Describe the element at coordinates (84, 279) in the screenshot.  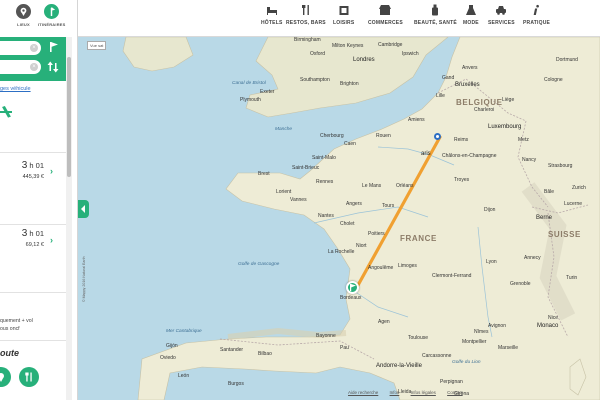
I see `map-copyright: © Mappy 2016 Natural Earth` at that location.